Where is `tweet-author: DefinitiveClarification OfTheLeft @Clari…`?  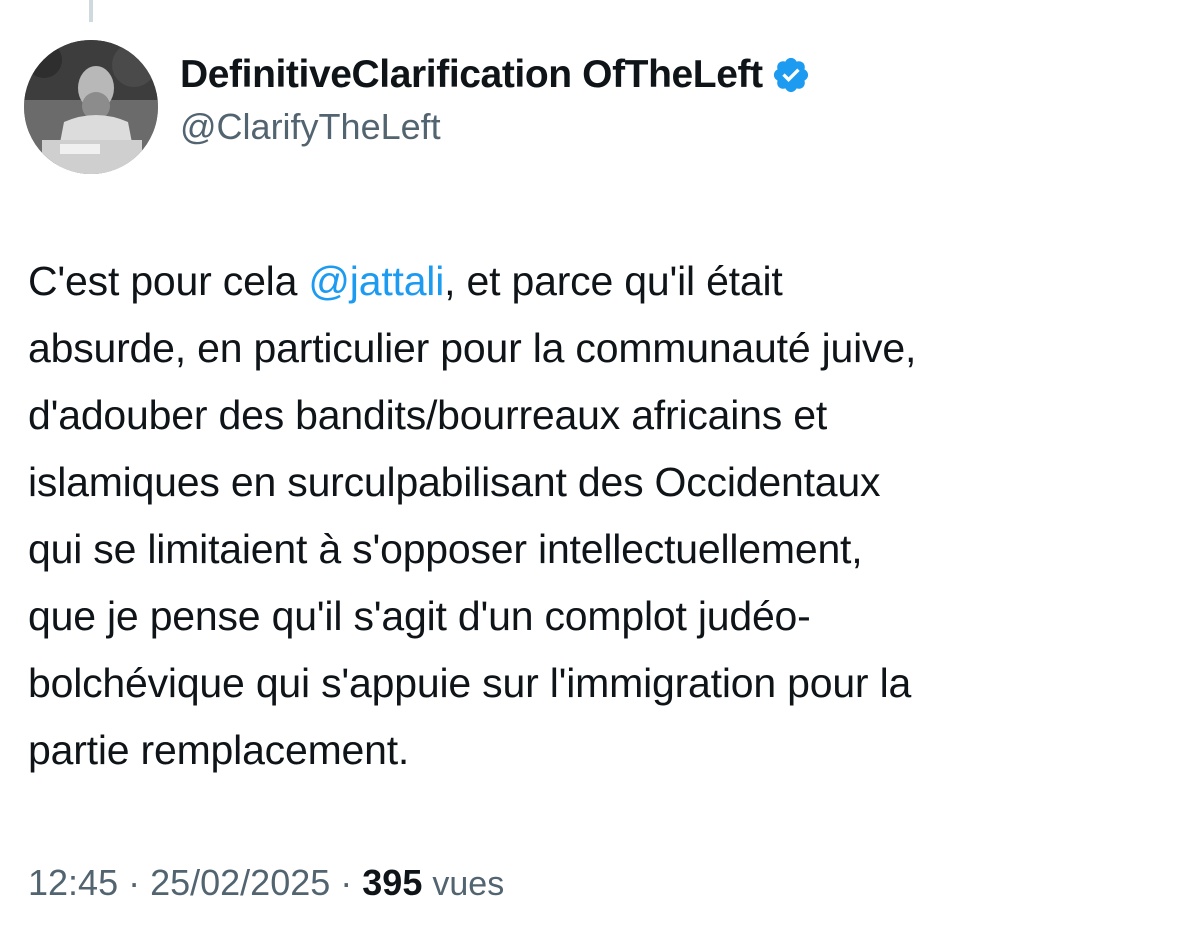 tweet-author: DefinitiveClarification OfTheLeft @Clari… is located at coordinates (495, 99).